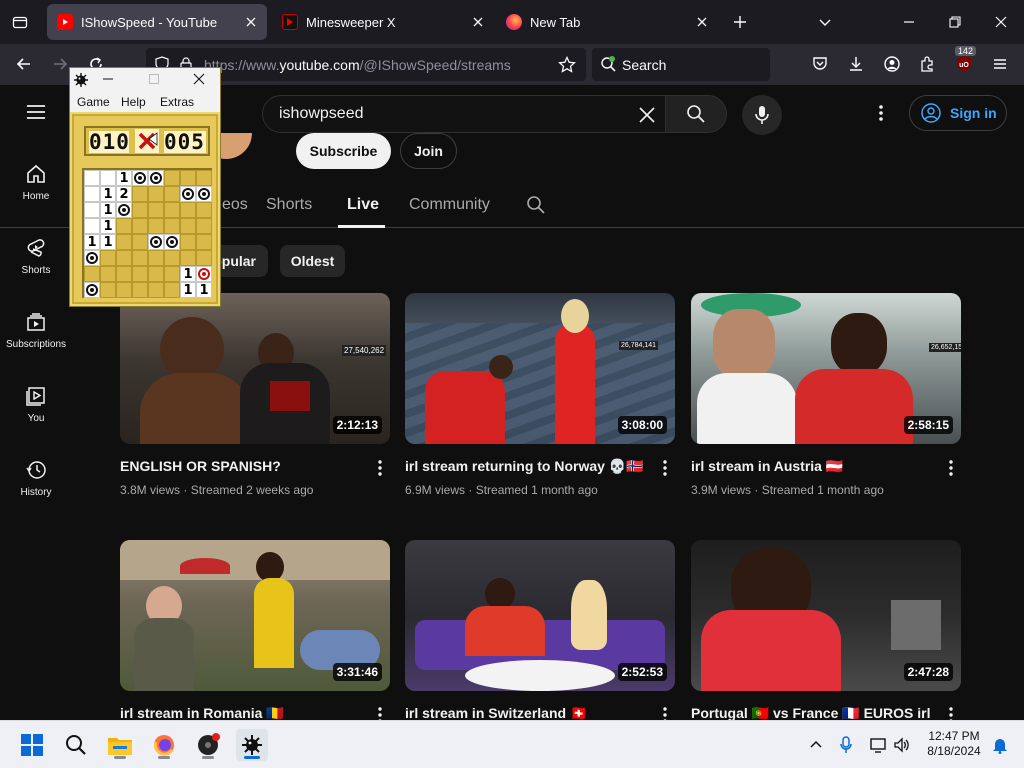  Describe the element at coordinates (154, 79) in the screenshot. I see `maximize-icon` at that location.